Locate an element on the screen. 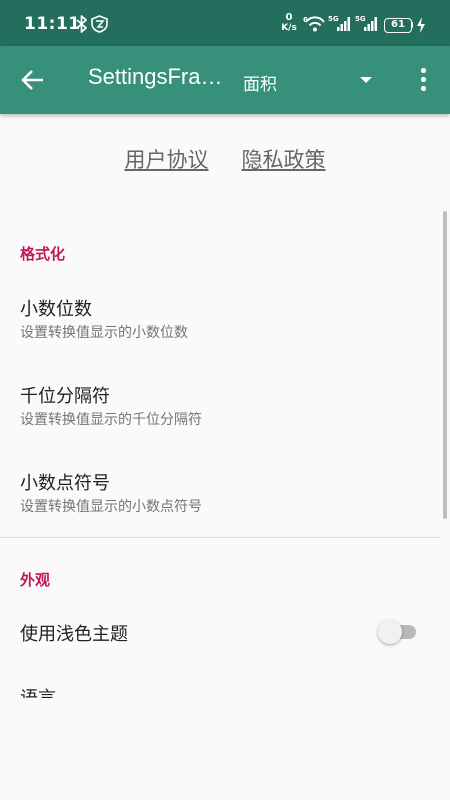 The width and height of the screenshot is (450, 800). status-time: 11:11 is located at coordinates (52, 24).